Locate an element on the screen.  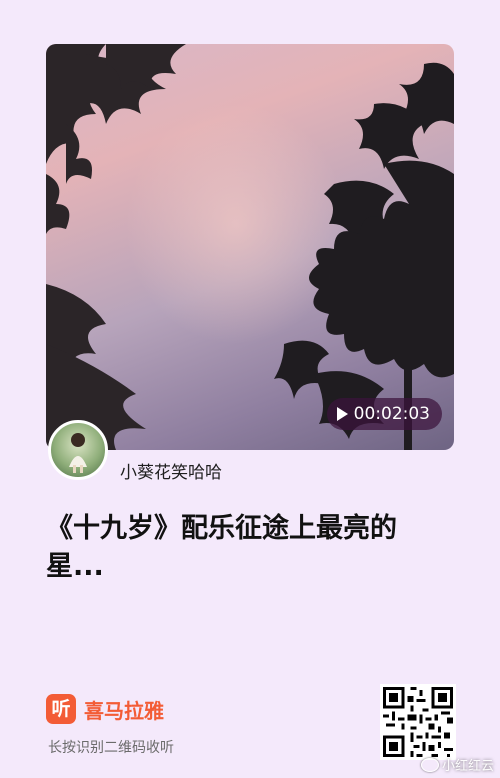
avatar is located at coordinates (78, 450).